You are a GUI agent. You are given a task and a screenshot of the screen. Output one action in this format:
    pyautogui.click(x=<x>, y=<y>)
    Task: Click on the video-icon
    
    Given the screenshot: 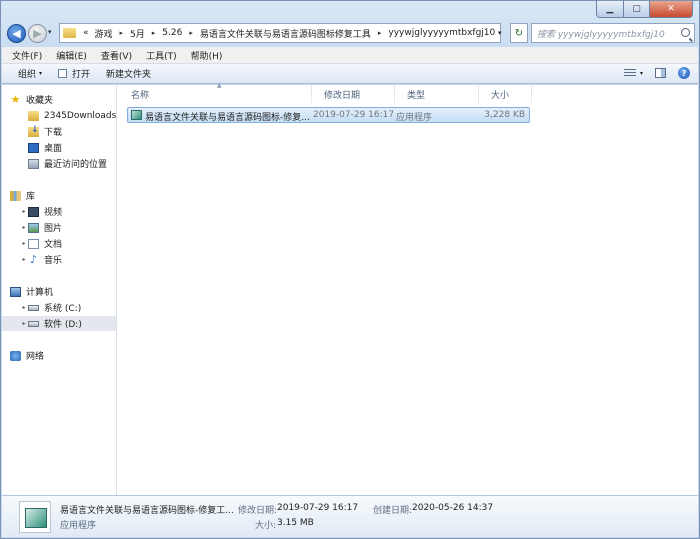 What is the action you would take?
    pyautogui.click(x=33, y=211)
    